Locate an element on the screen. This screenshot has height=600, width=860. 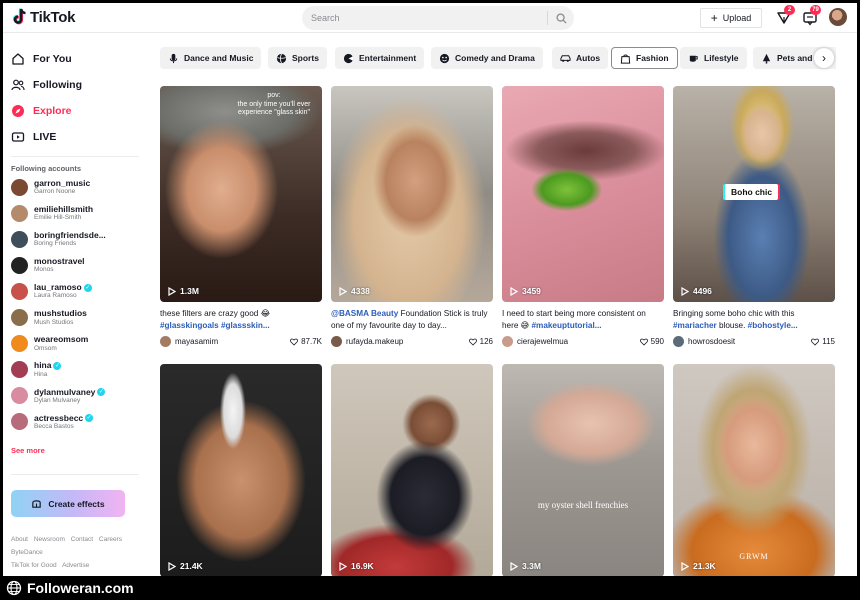
account-text: hina ✓ Hina is located at coordinates (48, 369).